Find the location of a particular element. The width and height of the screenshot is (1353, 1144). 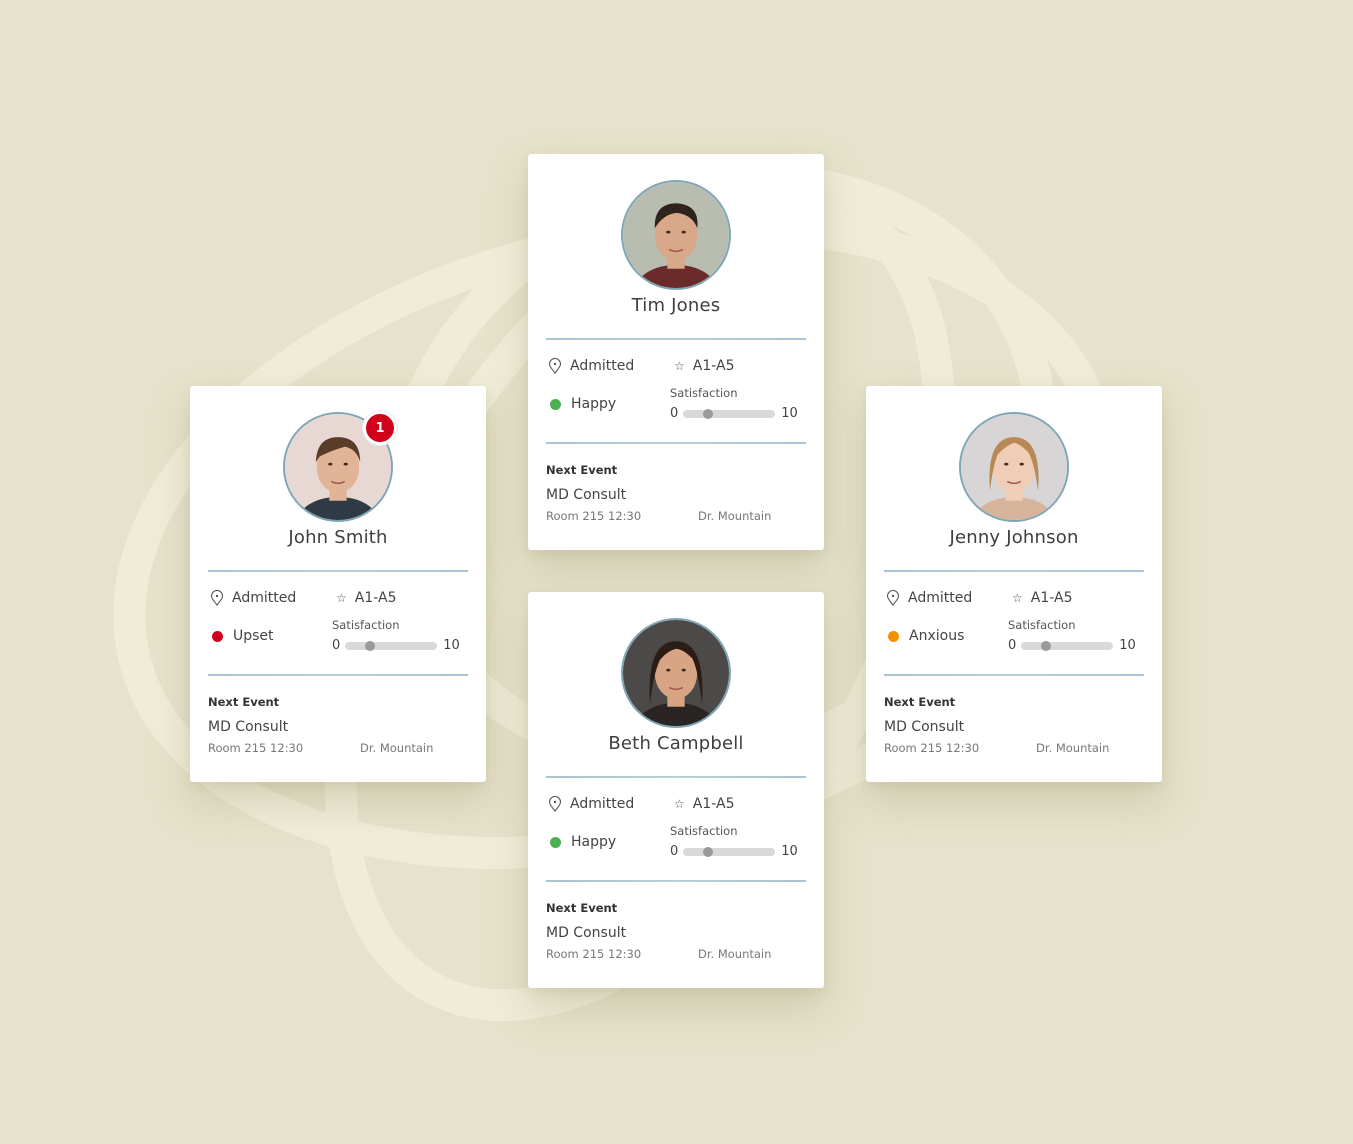

avatar-container: 1 is located at coordinates (340, 466).